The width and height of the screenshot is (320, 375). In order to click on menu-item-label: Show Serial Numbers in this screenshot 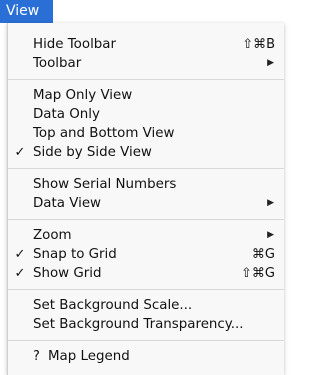, I will do `click(105, 184)`.